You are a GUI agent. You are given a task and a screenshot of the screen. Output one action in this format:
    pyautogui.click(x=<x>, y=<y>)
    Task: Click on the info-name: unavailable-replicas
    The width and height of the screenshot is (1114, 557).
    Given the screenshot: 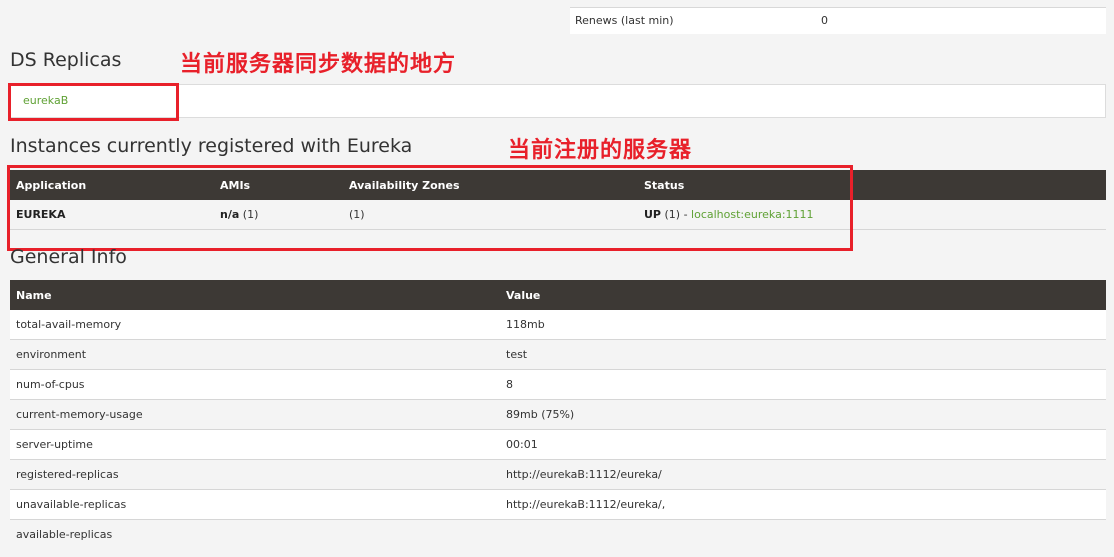 What is the action you would take?
    pyautogui.click(x=255, y=504)
    